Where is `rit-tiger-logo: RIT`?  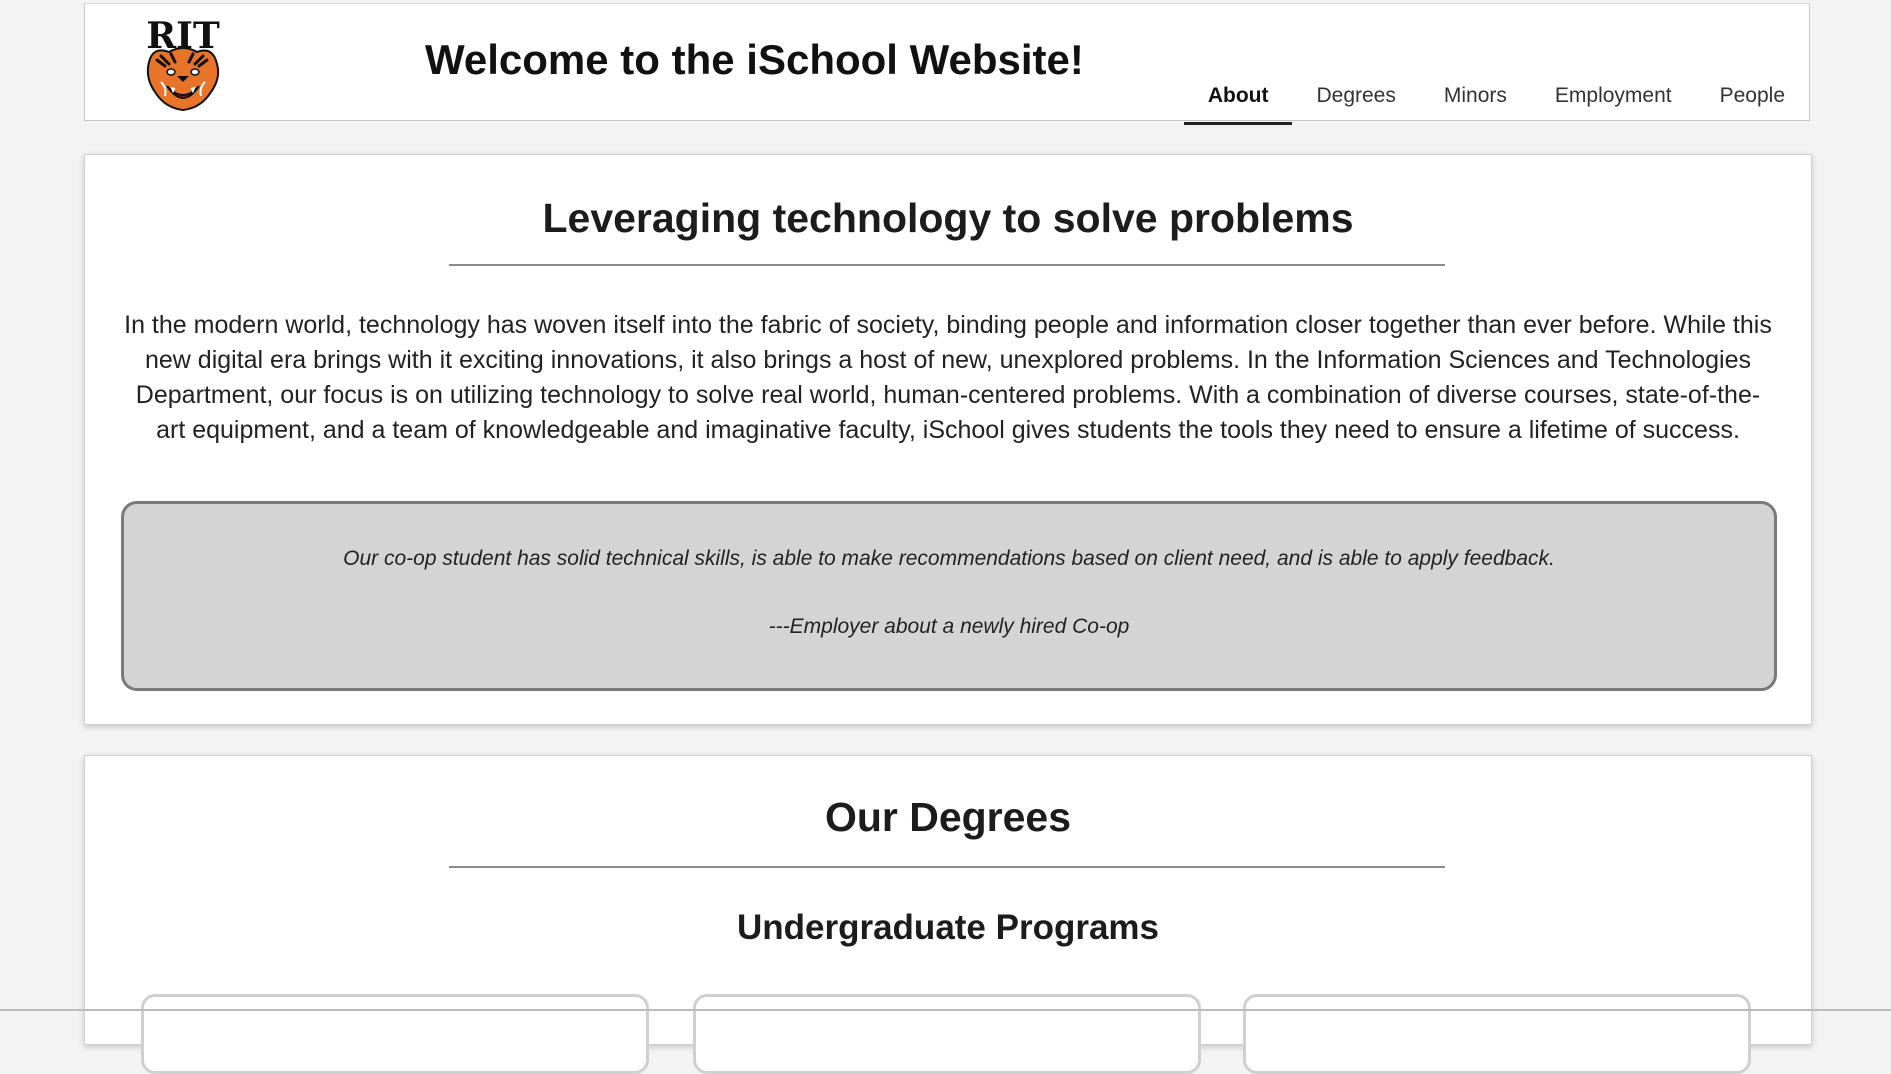
rit-tiger-logo: RIT is located at coordinates (183, 65).